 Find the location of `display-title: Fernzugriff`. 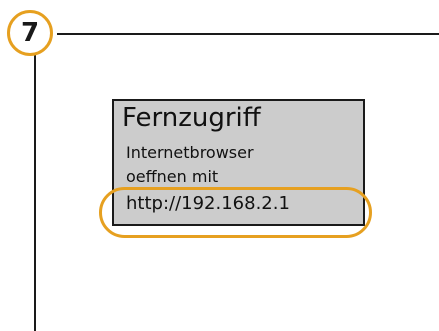

display-title: Fernzugriff is located at coordinates (191, 118).